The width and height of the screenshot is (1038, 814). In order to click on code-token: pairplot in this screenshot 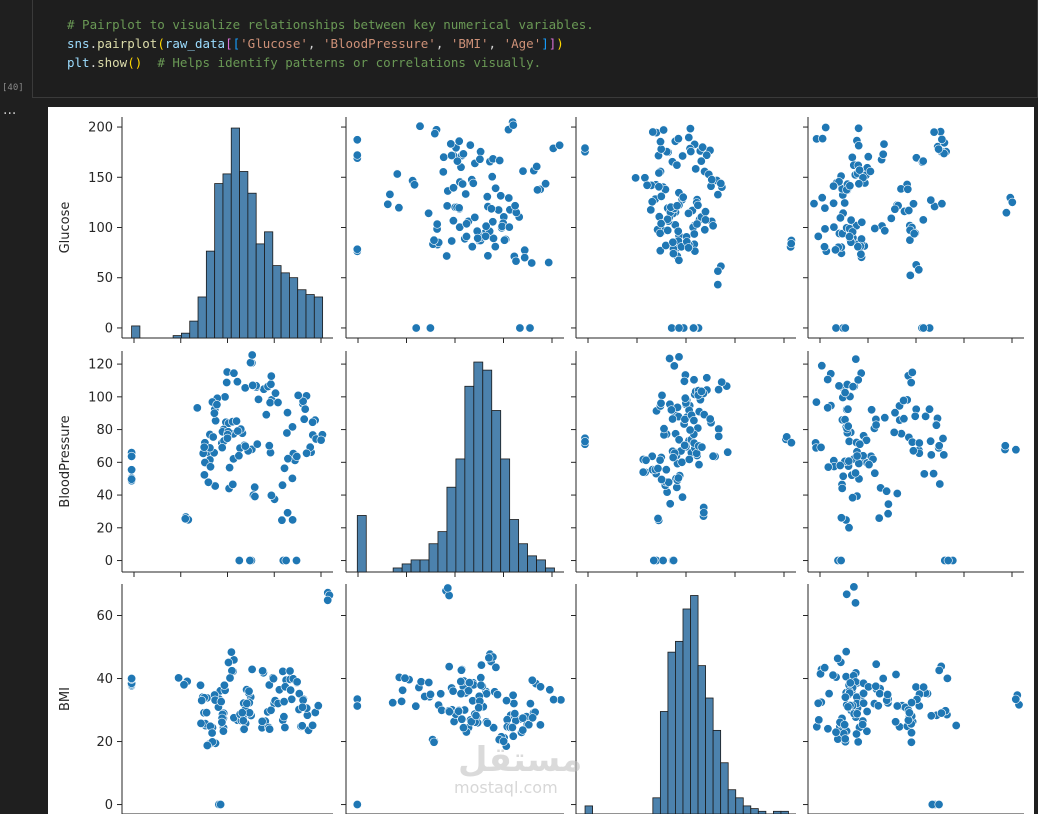, I will do `click(127, 43)`.